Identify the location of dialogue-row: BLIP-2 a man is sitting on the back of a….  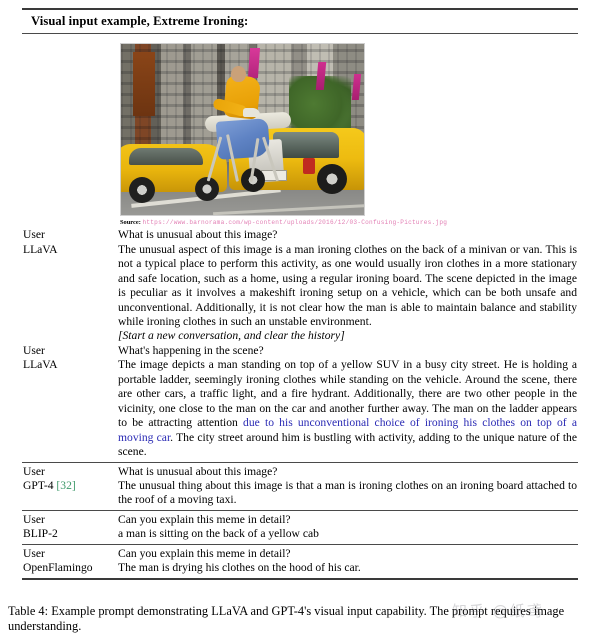
(300, 535).